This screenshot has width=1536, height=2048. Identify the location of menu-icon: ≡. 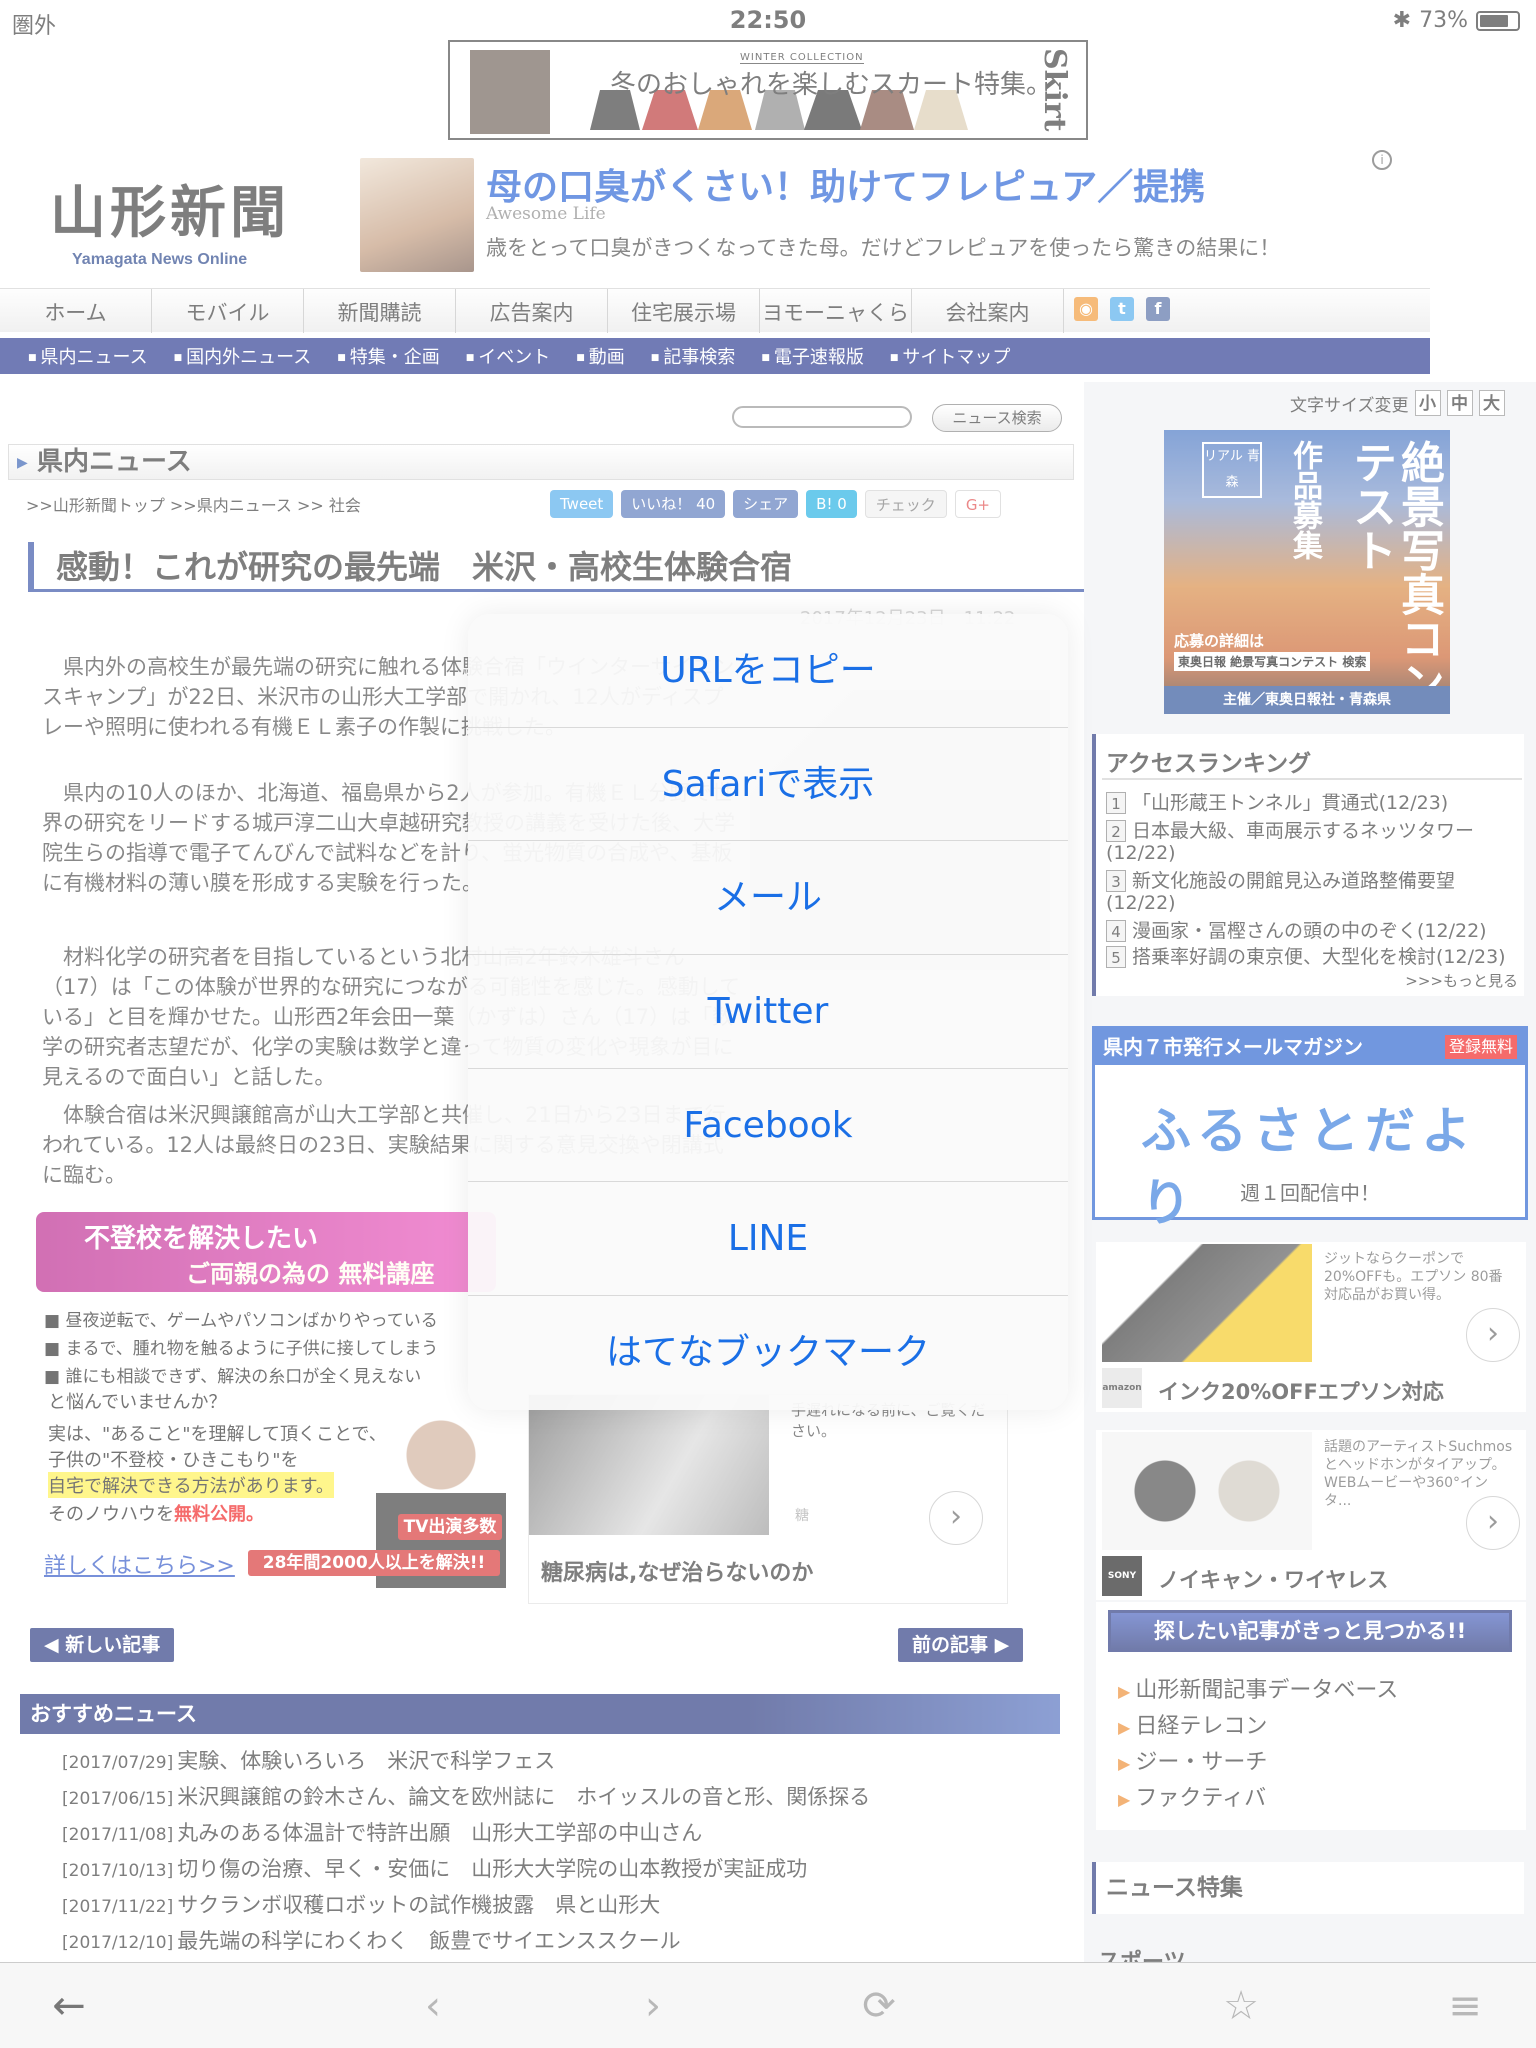
(1465, 2006).